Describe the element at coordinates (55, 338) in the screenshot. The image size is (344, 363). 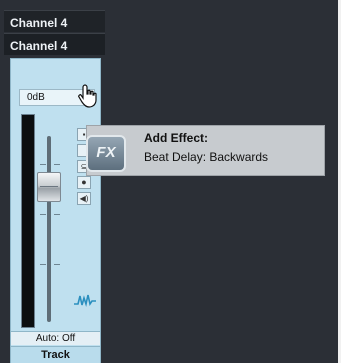
I see `automation-mode: Auto: Off` at that location.